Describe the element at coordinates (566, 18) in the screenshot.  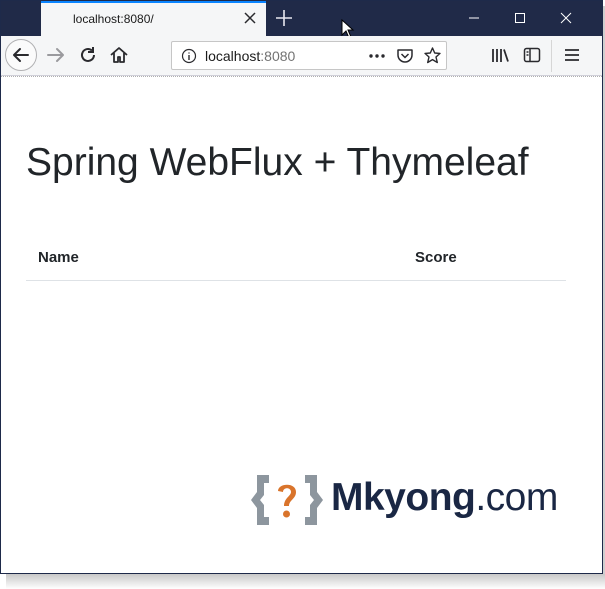
I see `close-window-button` at that location.